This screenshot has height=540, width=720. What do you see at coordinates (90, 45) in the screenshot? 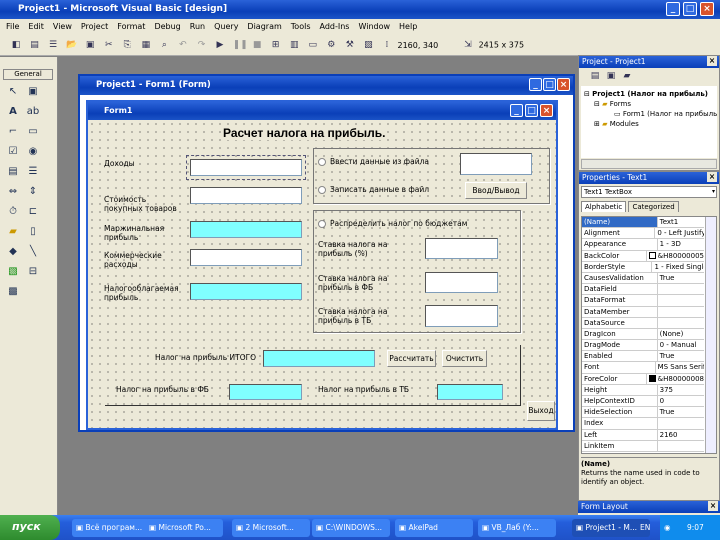
I see `save-icon: ▣` at bounding box center [90, 45].